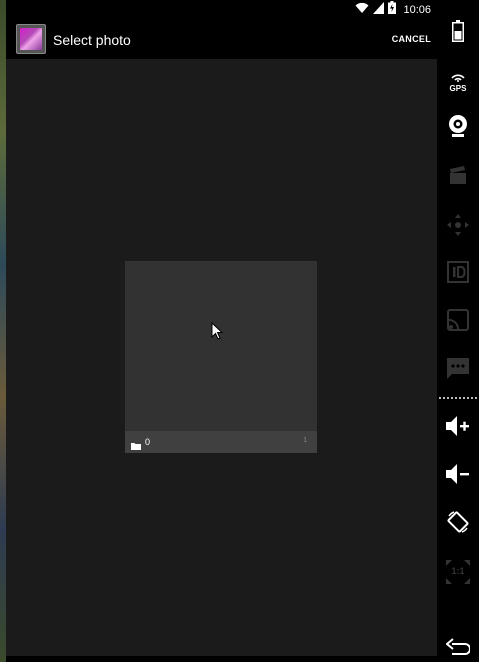 The height and width of the screenshot is (662, 479). What do you see at coordinates (458, 80) in the screenshot?
I see `gps-button: GPS` at bounding box center [458, 80].